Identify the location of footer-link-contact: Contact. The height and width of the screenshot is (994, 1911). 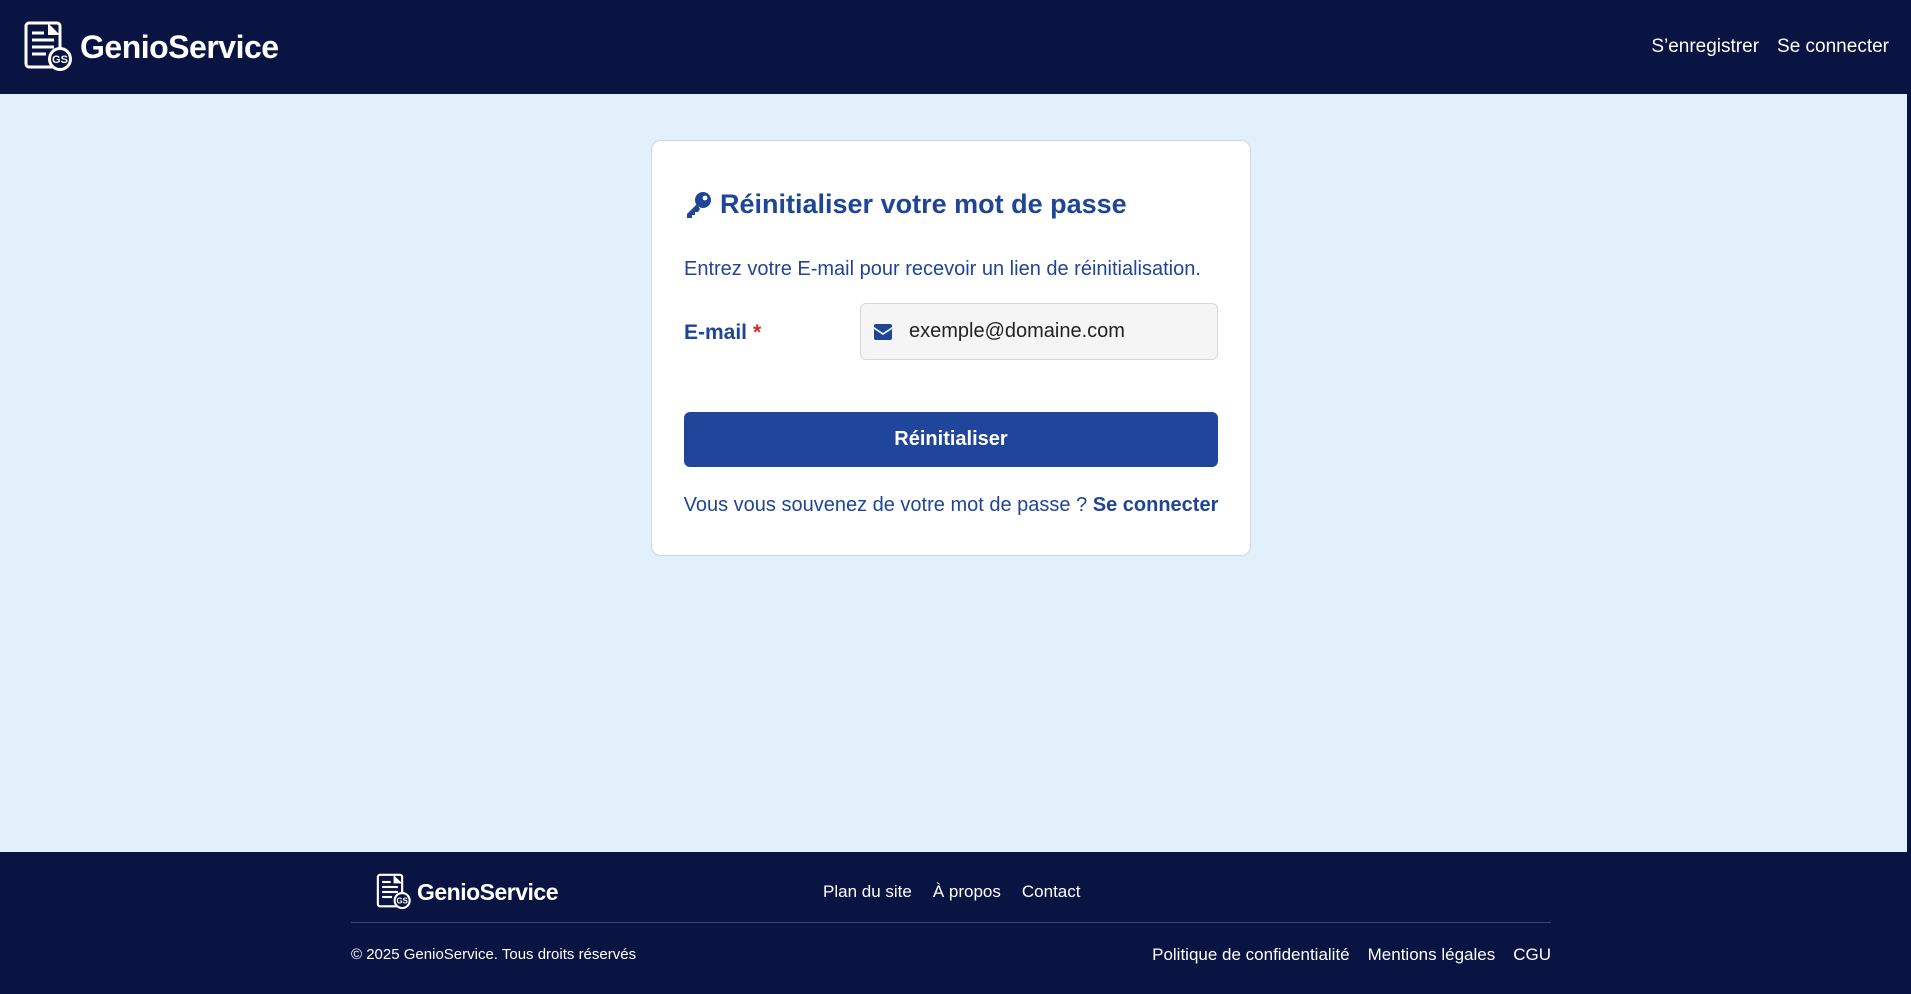
(1051, 892).